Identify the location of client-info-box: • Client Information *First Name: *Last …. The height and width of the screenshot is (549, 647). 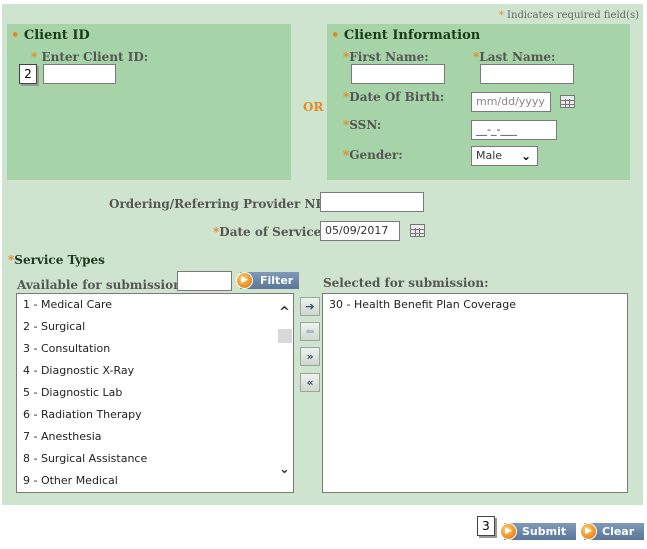
(478, 102).